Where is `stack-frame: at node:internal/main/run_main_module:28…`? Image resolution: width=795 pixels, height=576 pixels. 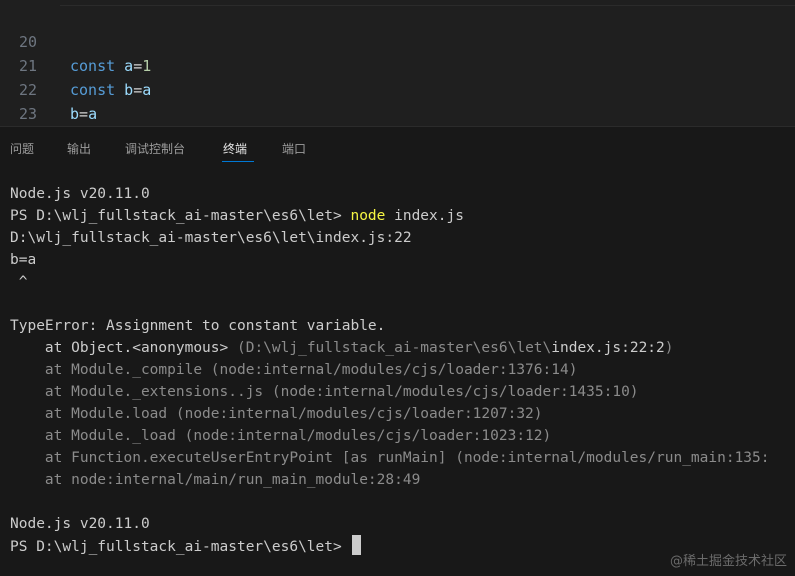 stack-frame: at node:internal/main/run_main_module:28… is located at coordinates (215, 480).